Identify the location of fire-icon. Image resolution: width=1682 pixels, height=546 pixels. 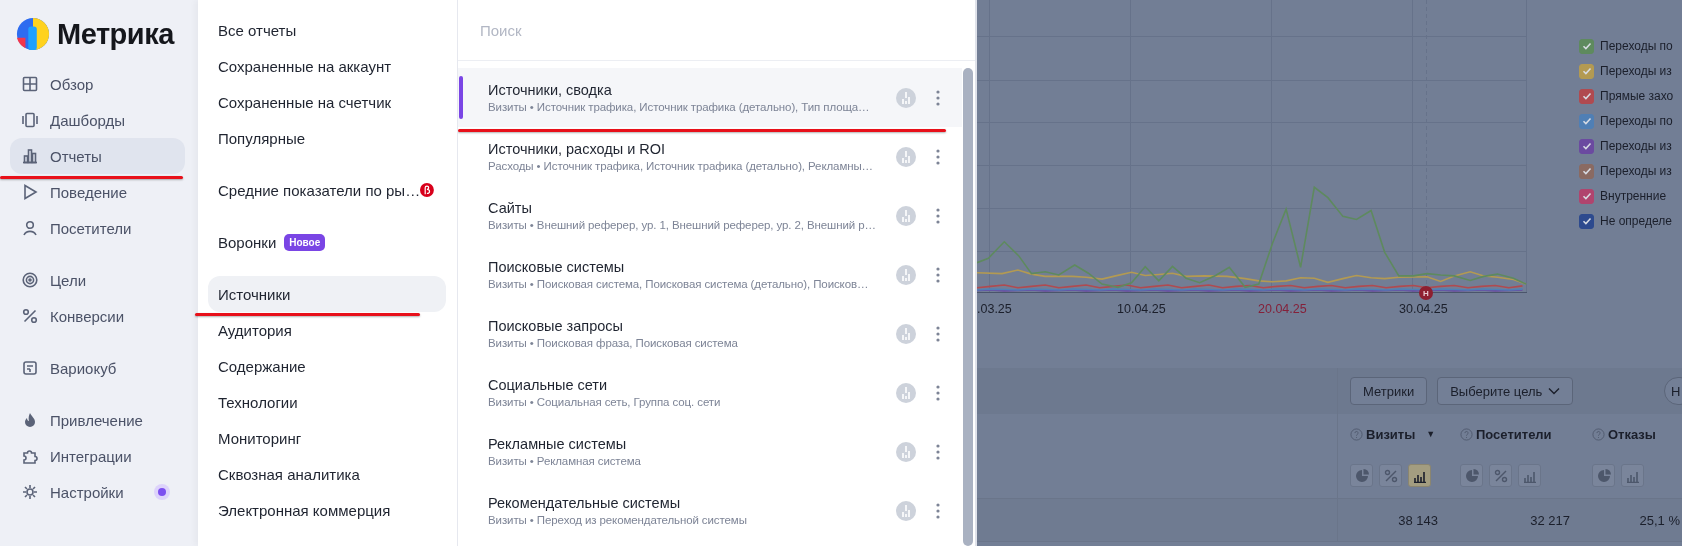
(30, 420).